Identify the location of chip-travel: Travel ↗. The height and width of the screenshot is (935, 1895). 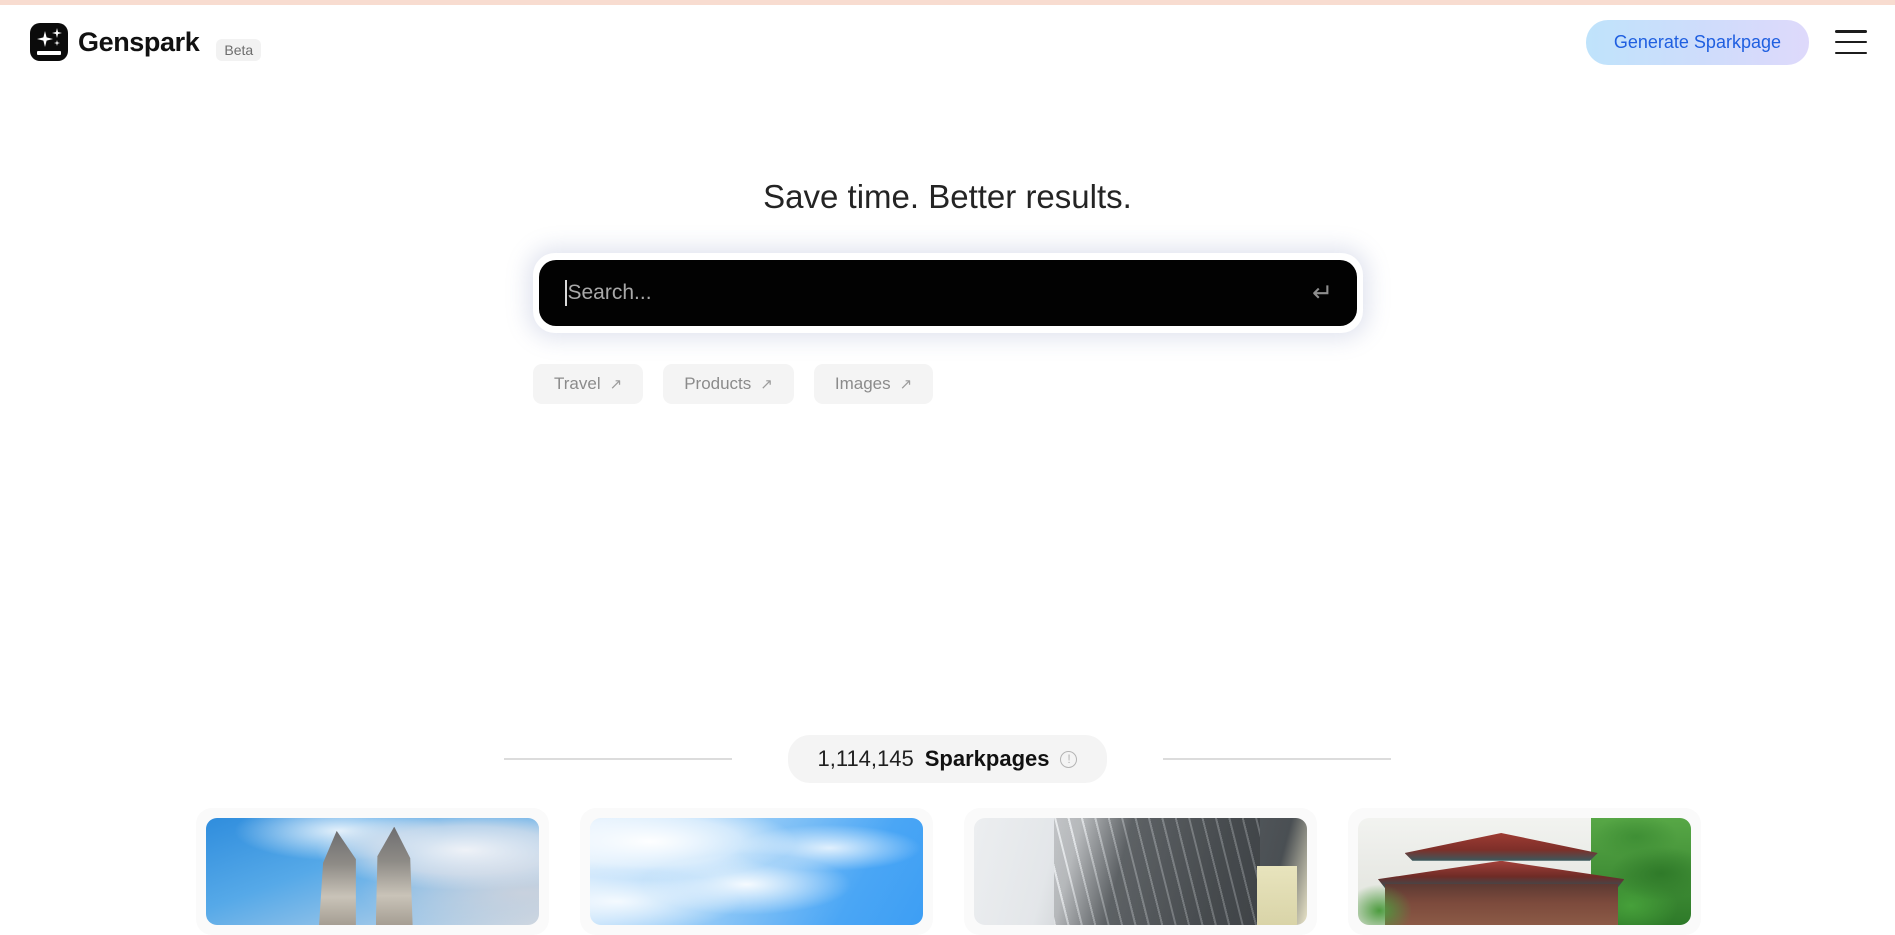
(588, 384).